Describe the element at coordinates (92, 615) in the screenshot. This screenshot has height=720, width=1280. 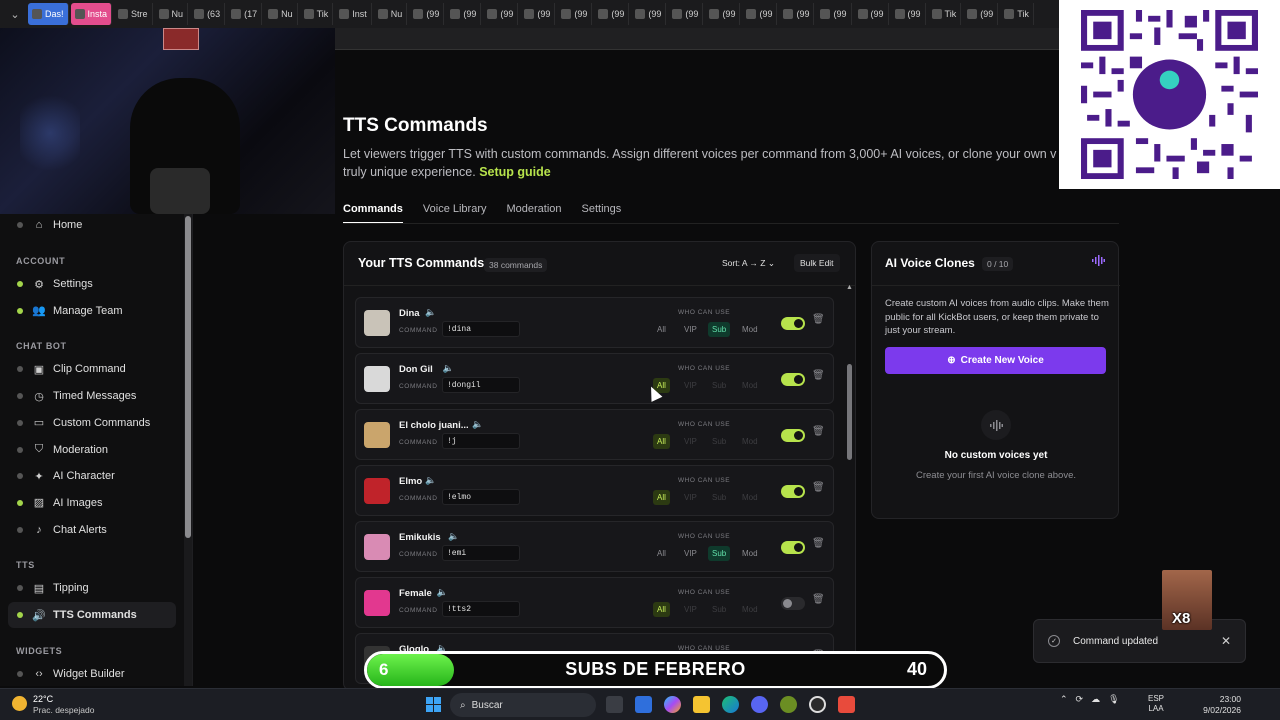
I see `sidebar-item-tts-commands: 🔊 TTS Commands` at that location.